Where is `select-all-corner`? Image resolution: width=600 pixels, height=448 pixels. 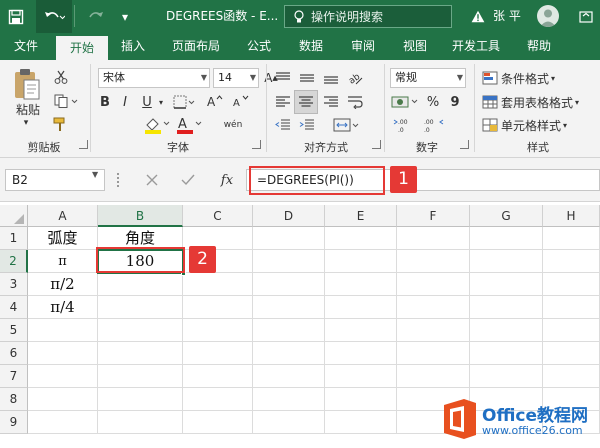
select-all-corner is located at coordinates (14, 216).